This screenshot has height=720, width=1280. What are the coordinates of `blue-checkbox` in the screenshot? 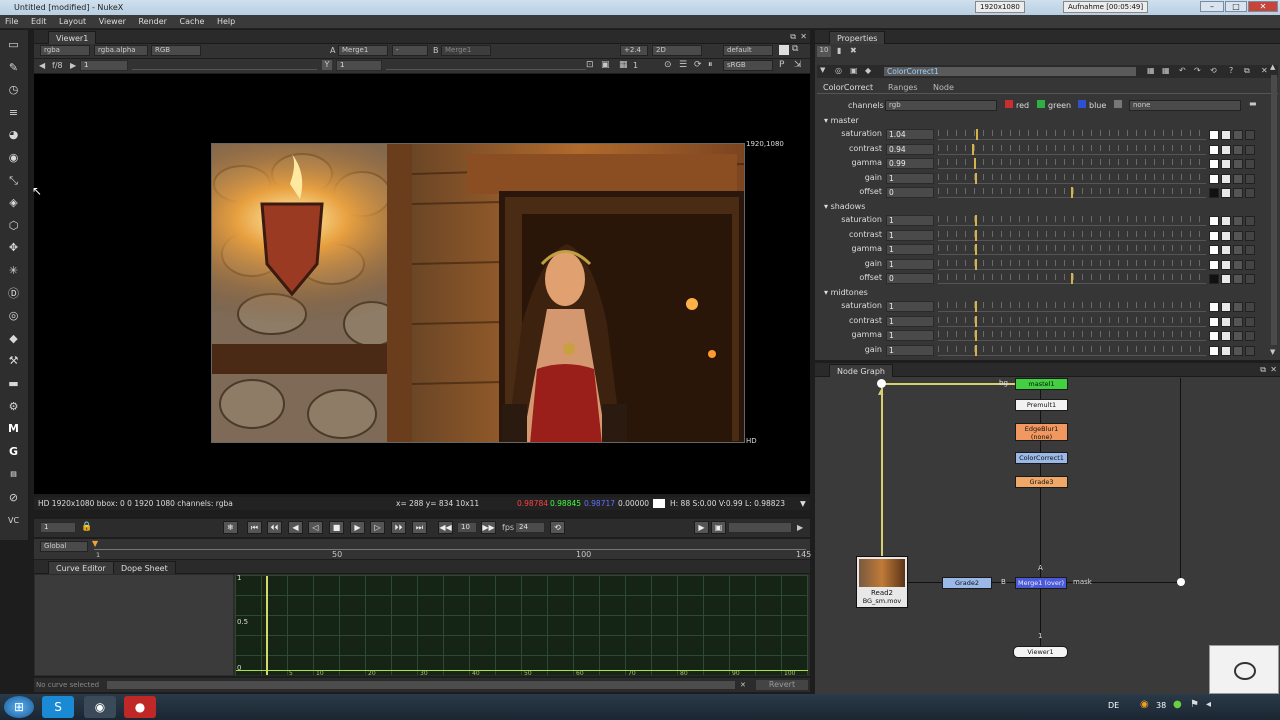 It's located at (1082, 104).